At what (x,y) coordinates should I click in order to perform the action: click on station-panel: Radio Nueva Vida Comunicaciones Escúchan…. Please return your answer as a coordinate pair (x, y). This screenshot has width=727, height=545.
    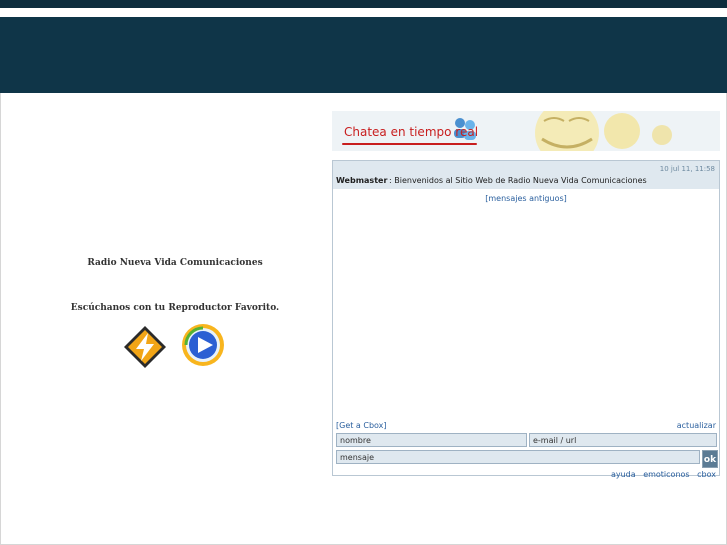
    Looking at the image, I should click on (175, 281).